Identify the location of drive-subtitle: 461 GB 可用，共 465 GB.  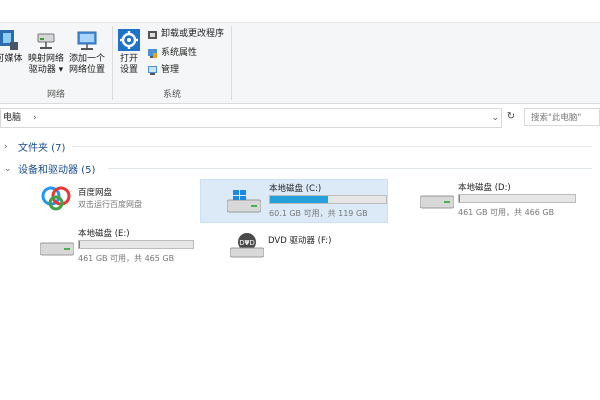
(126, 258).